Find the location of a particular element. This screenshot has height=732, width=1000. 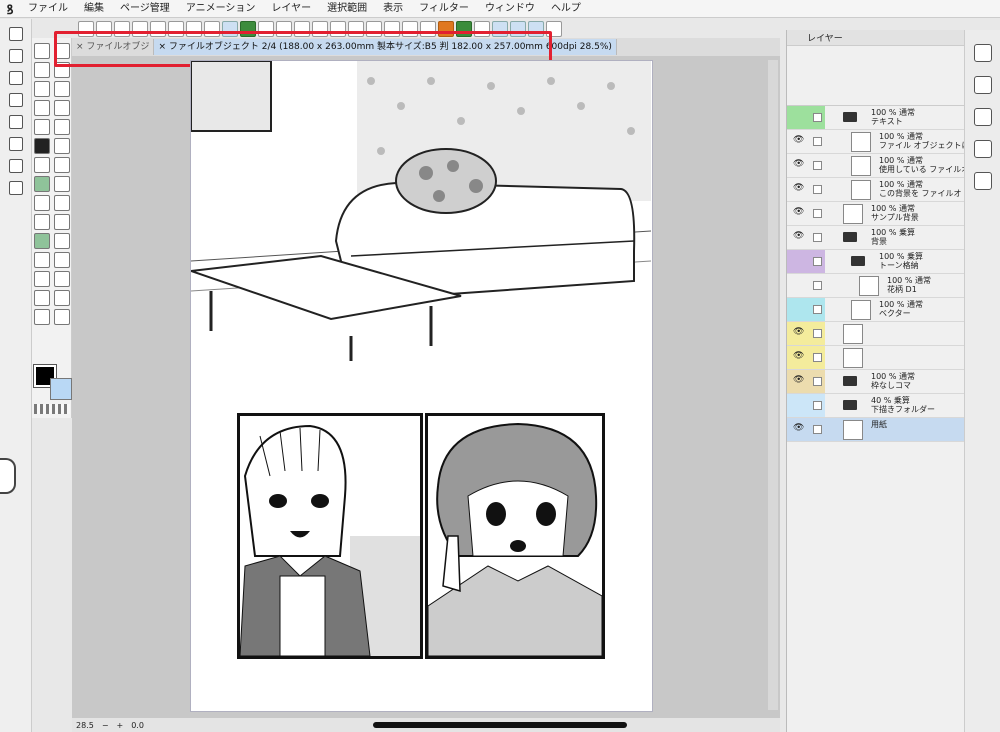

pencil-tool-icon is located at coordinates (62, 108).